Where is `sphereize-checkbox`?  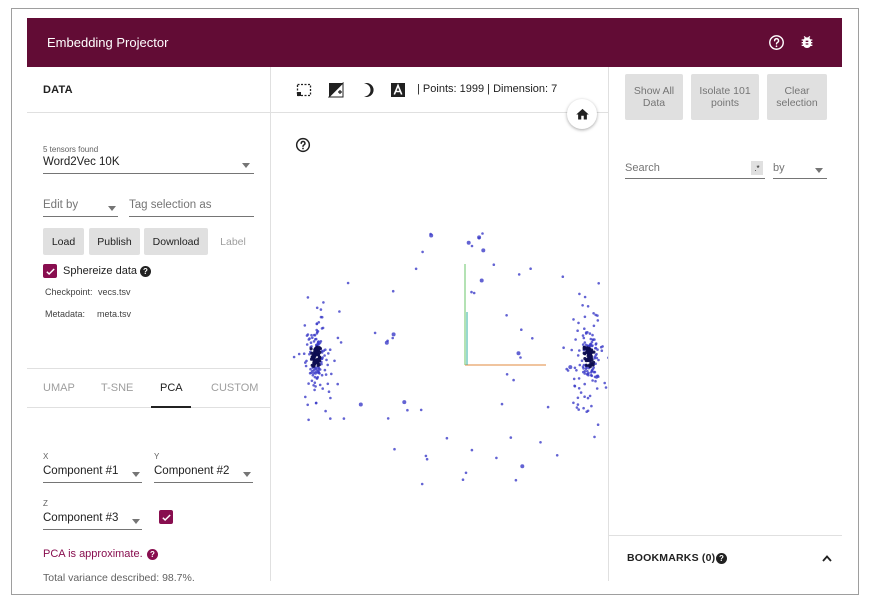
sphereize-checkbox is located at coordinates (50, 271).